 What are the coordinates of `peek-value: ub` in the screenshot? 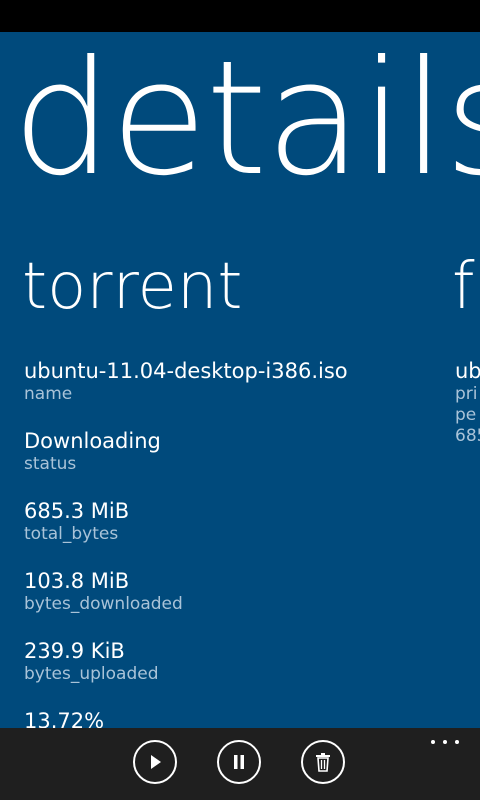 It's located at (467, 371).